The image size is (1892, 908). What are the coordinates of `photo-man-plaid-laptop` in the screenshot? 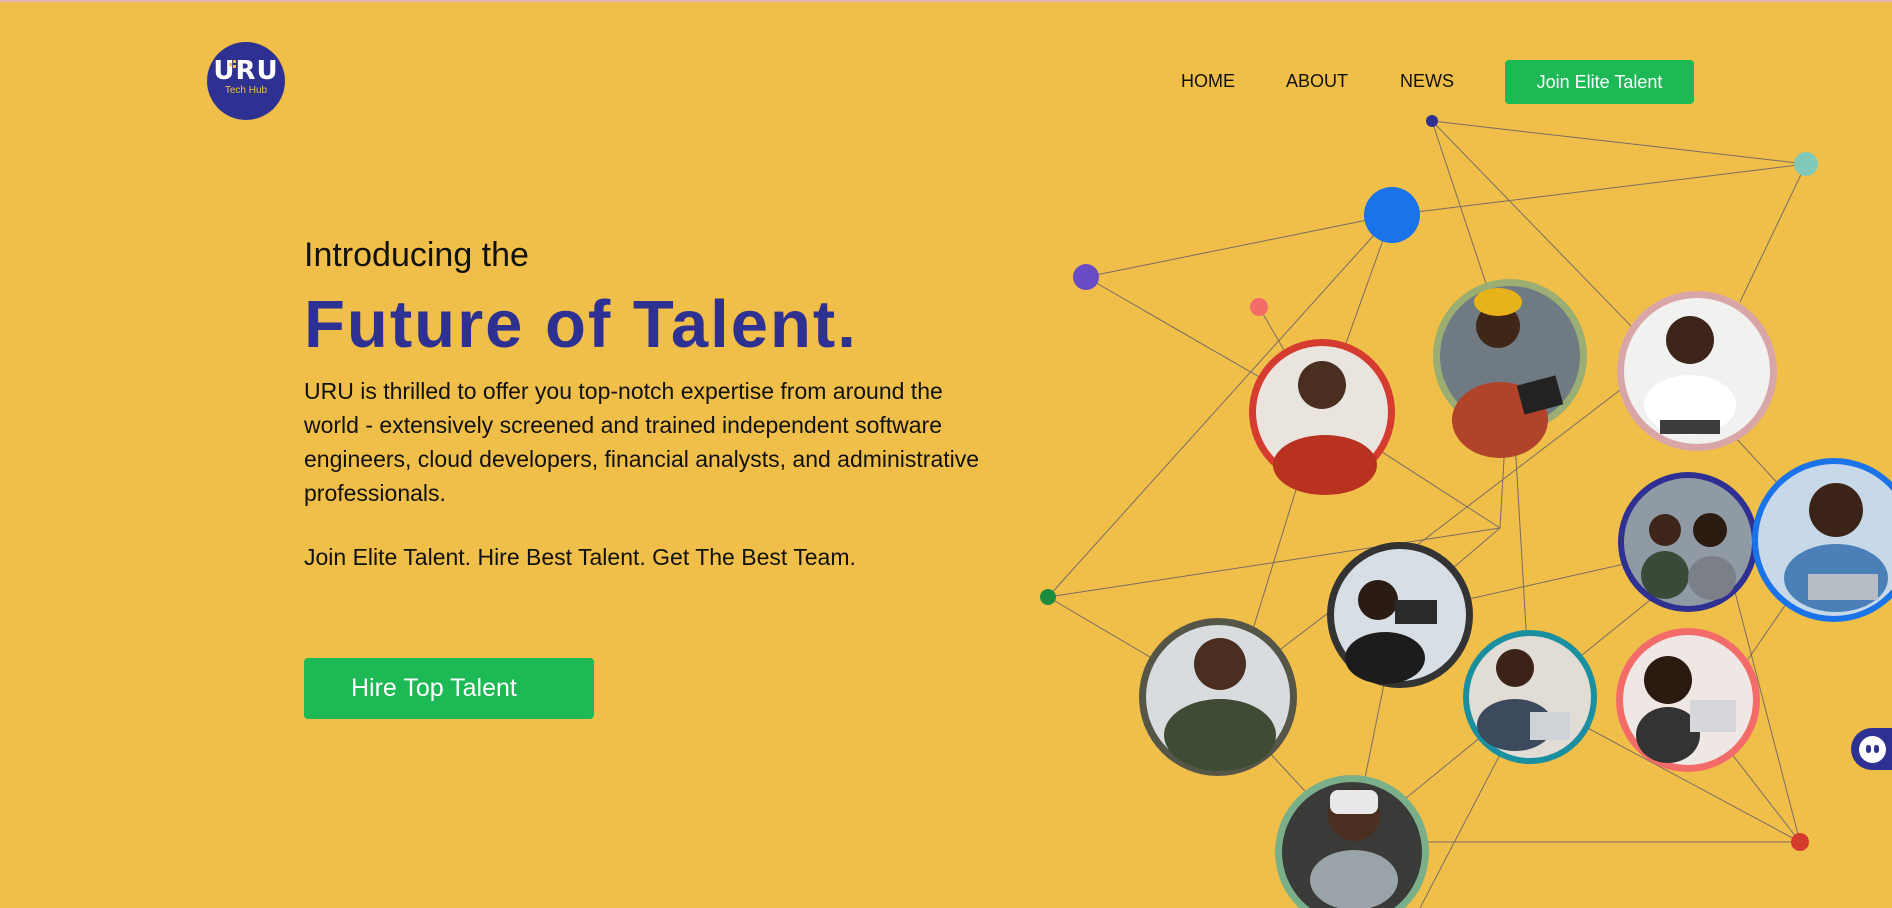 It's located at (1530, 697).